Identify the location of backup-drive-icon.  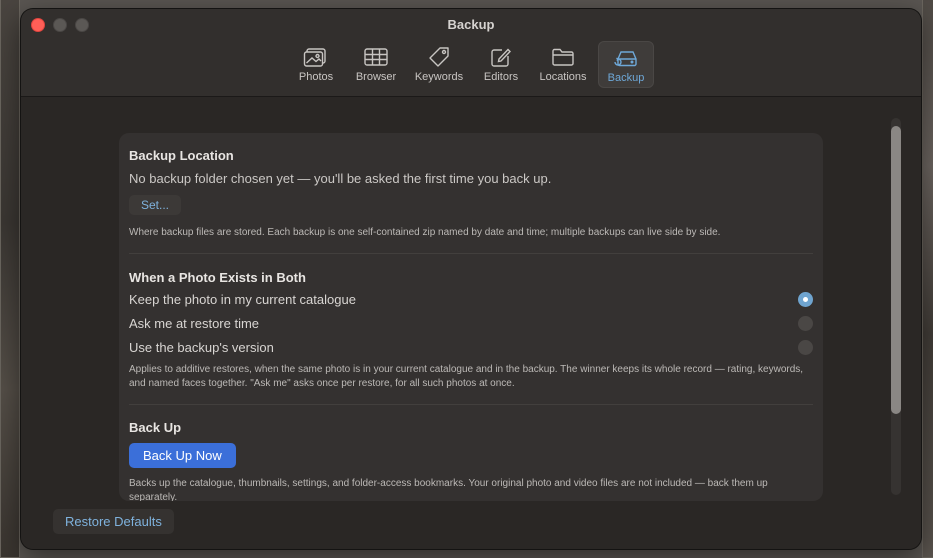
(625, 59).